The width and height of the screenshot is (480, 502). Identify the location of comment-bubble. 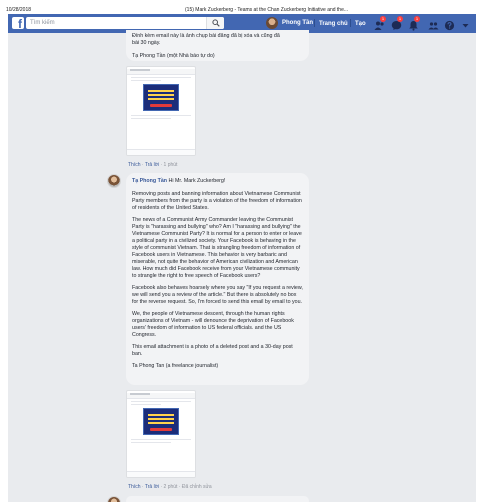
(217, 499).